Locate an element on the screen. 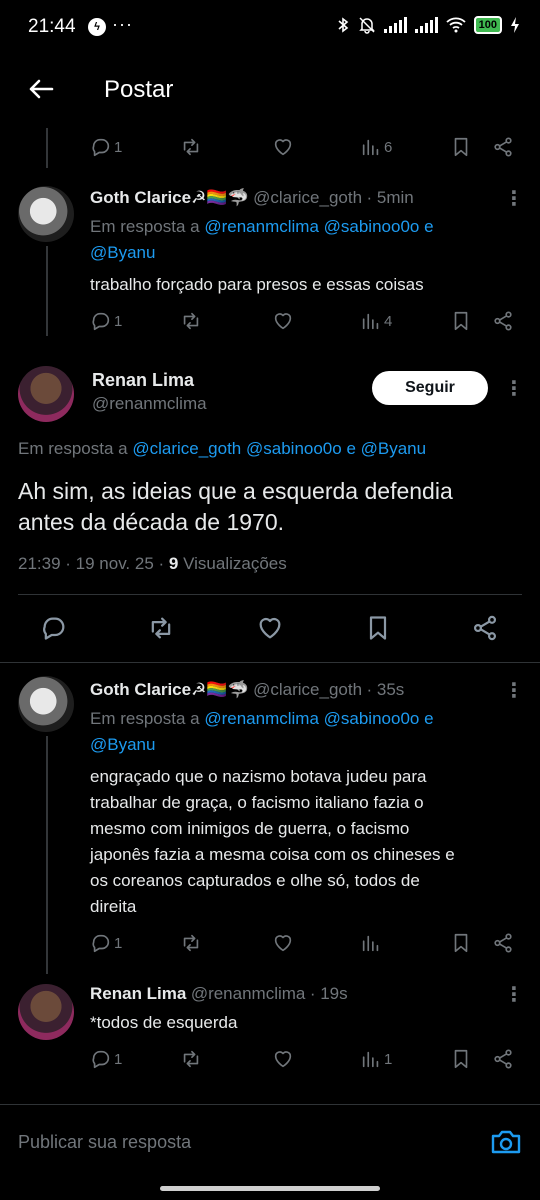 Image resolution: width=540 pixels, height=1200 pixels. views-button is located at coordinates (371, 943).